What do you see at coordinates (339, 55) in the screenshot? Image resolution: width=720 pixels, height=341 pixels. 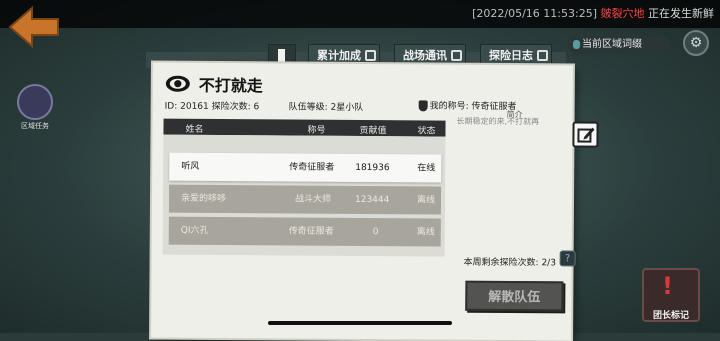 I see `tab-bonus-label: 累计加成` at bounding box center [339, 55].